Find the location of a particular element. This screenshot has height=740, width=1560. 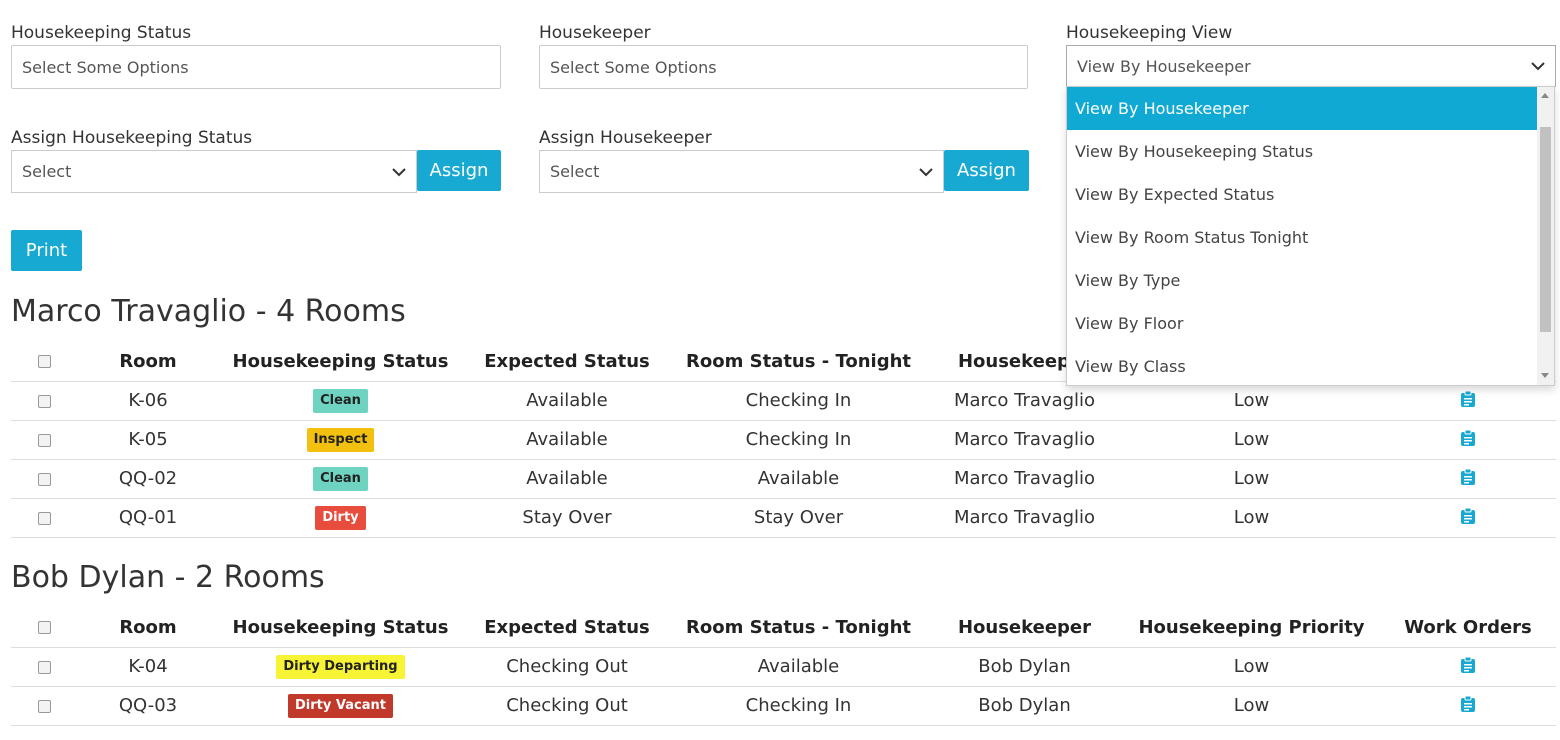

room-cell: K-05 is located at coordinates (148, 440).